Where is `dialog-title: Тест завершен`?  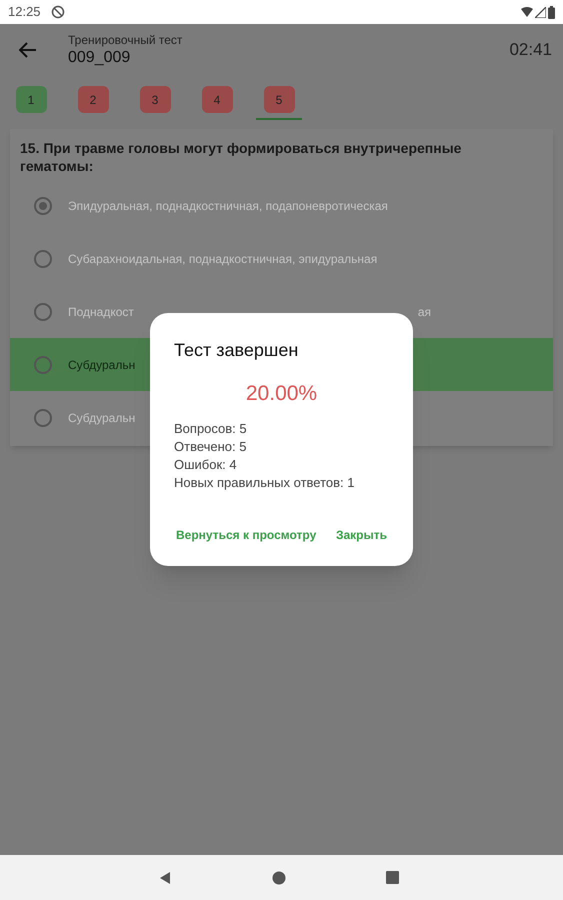
dialog-title: Тест завершен is located at coordinates (237, 350).